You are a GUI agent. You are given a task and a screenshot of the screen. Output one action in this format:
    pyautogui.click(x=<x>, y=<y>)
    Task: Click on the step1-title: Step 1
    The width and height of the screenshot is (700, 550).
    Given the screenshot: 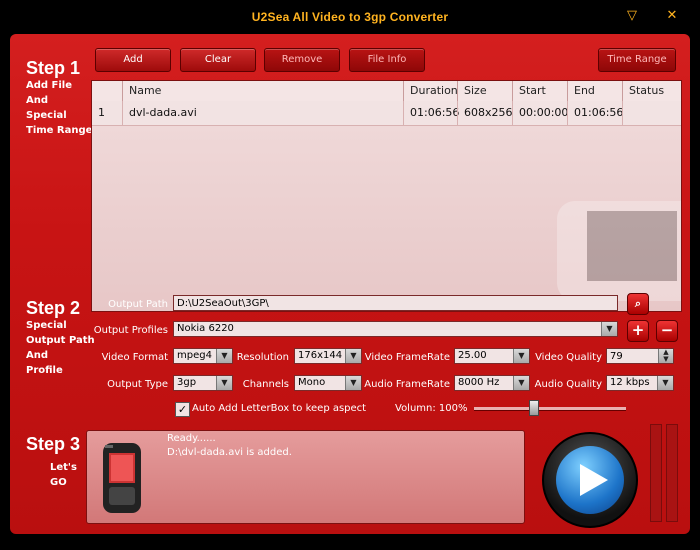 What is the action you would take?
    pyautogui.click(x=53, y=68)
    